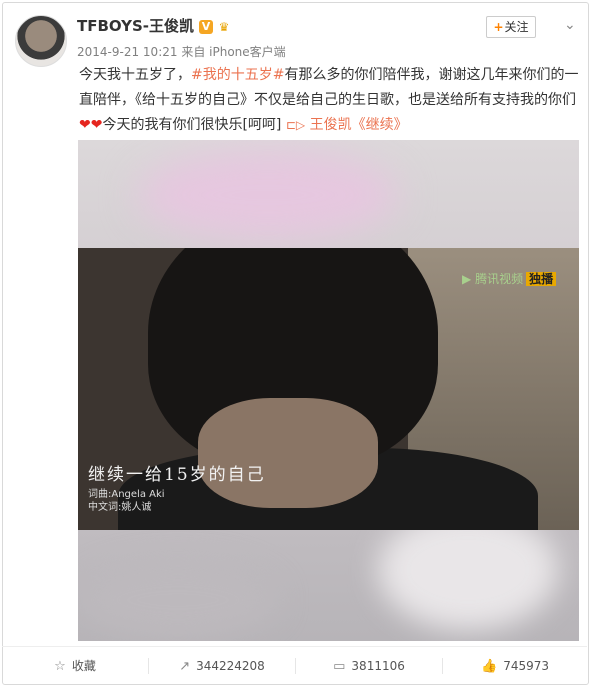 The image size is (591, 687). I want to click on exclusive-badge: 独播, so click(541, 279).